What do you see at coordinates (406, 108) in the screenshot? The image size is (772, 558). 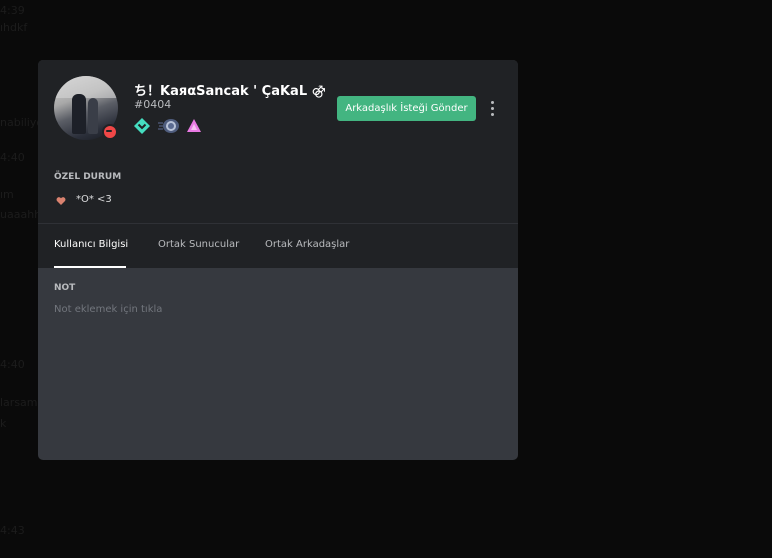 I see `send-friend-request-button: Arkadaşlık İsteği Gönder` at bounding box center [406, 108].